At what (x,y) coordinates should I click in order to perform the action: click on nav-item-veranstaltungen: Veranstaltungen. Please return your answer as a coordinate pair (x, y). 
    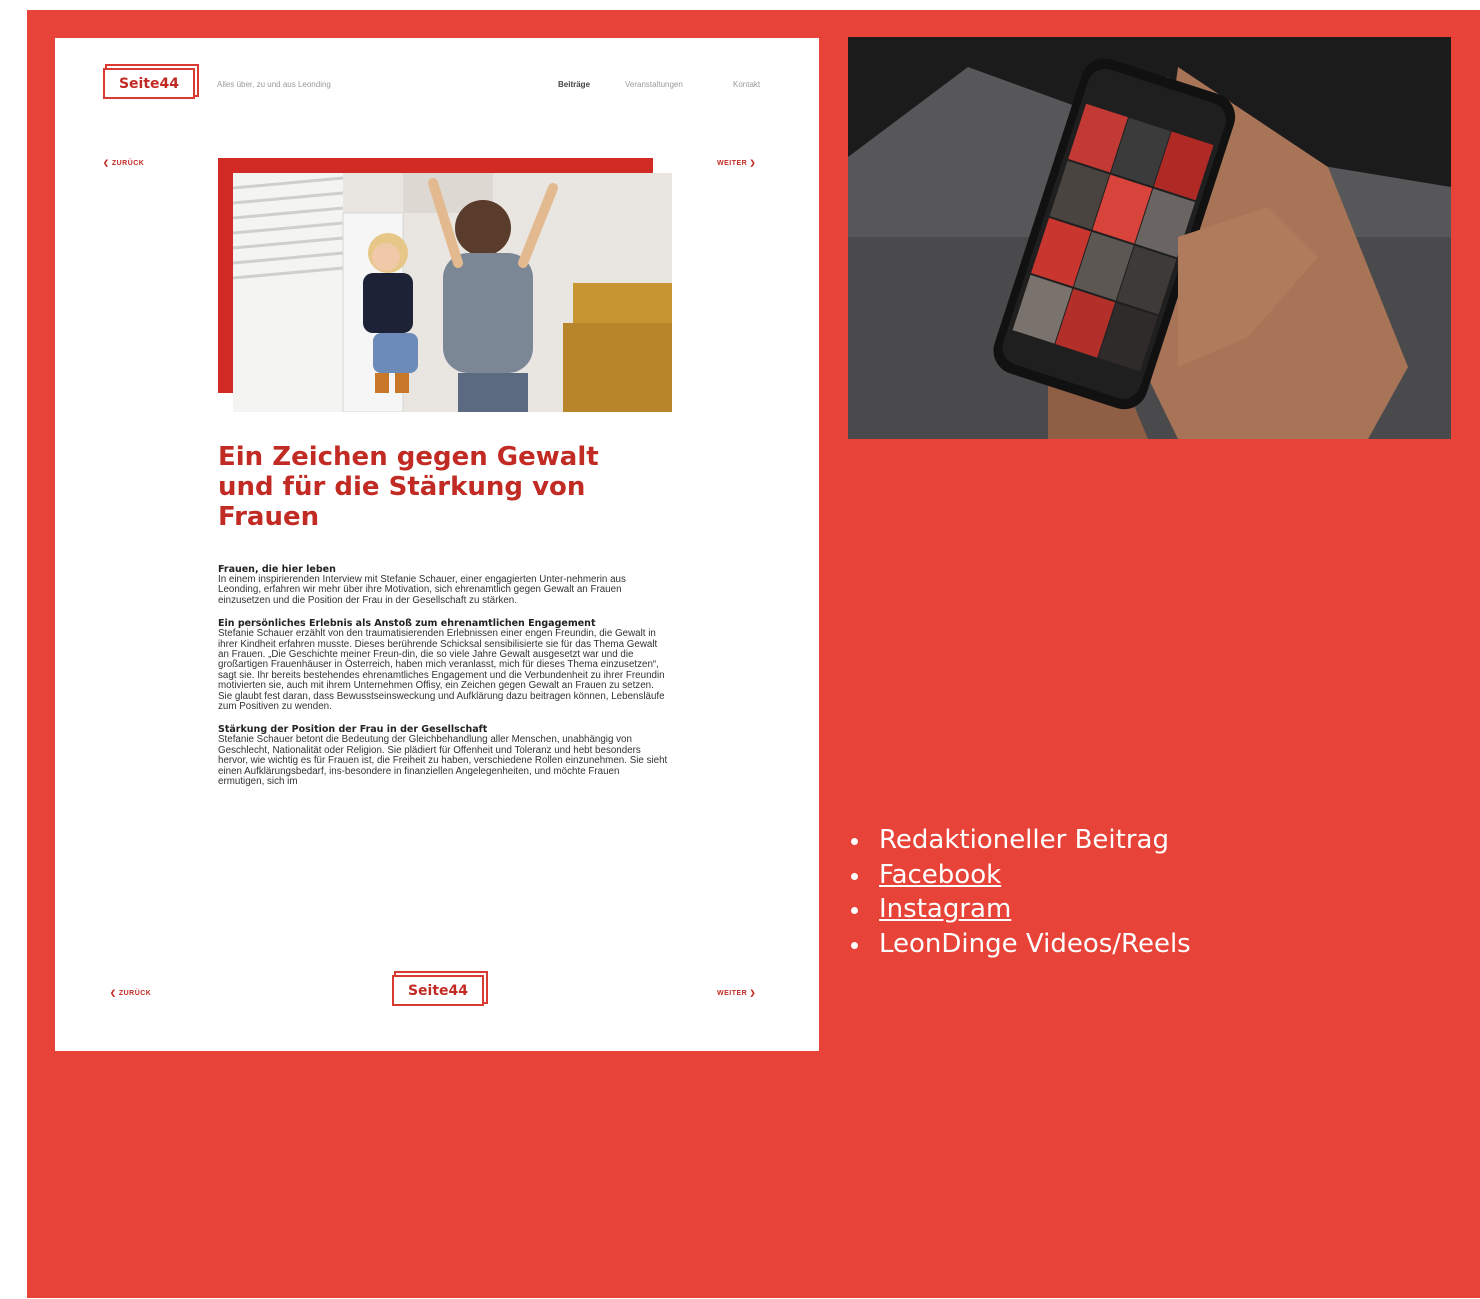
    Looking at the image, I should click on (654, 84).